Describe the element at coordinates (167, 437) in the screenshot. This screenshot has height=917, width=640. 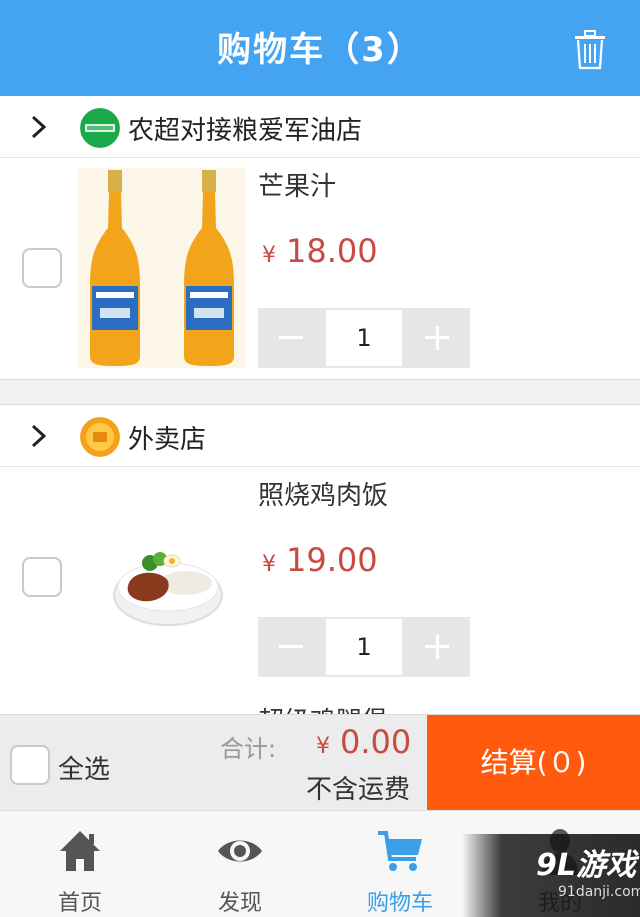
I see `shop-name: 外卖店` at that location.